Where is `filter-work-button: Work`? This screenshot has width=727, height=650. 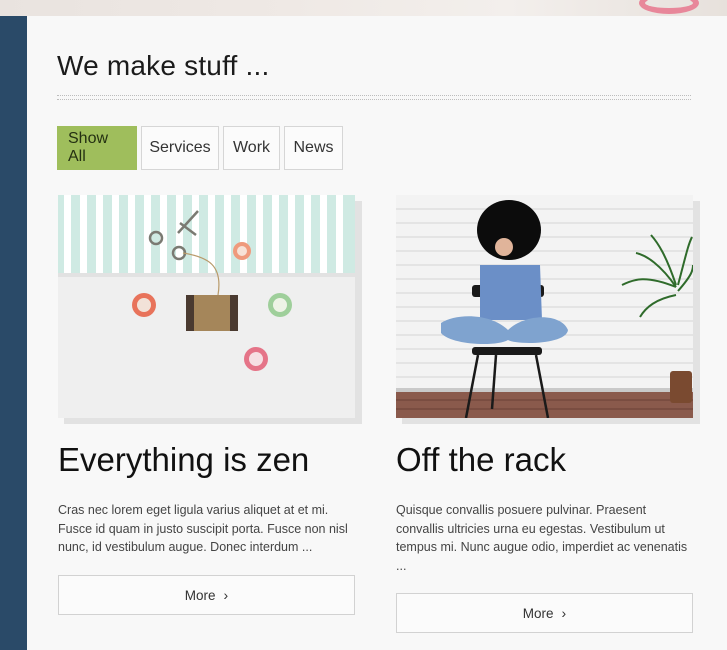 filter-work-button: Work is located at coordinates (251, 148).